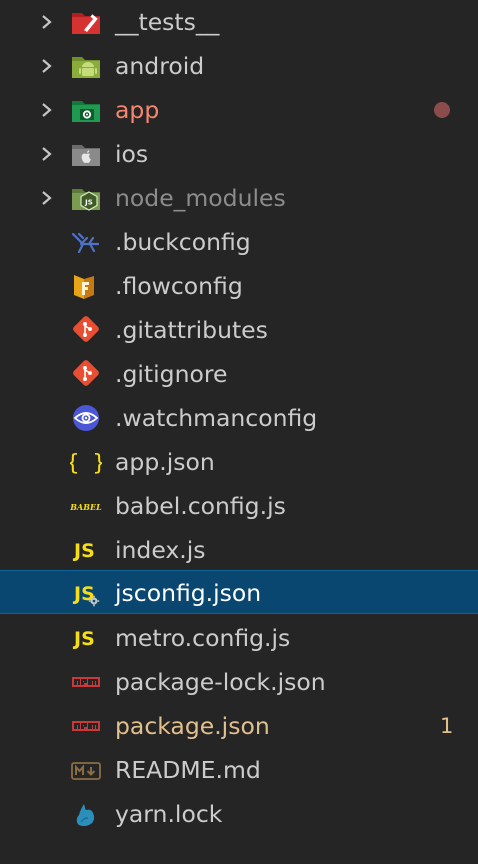  Describe the element at coordinates (86, 771) in the screenshot. I see `markdown-icon` at that location.